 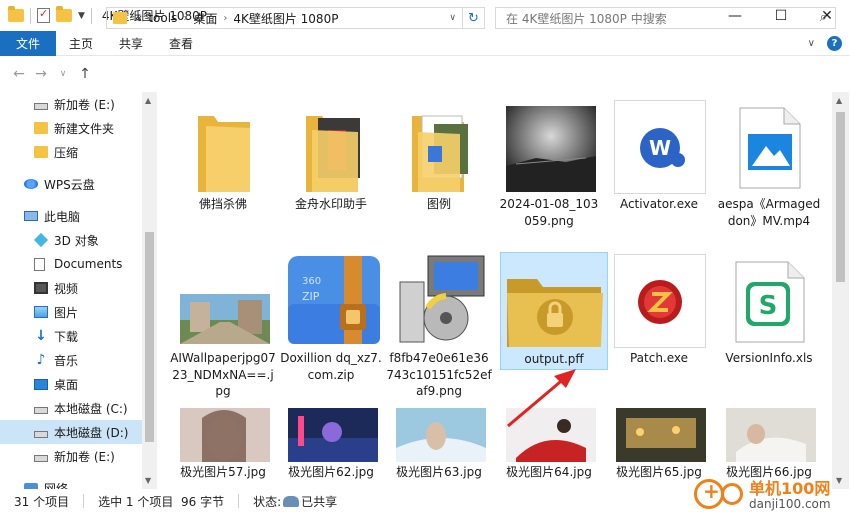 What do you see at coordinates (660, 301) in the screenshot?
I see `exe-icon` at bounding box center [660, 301].